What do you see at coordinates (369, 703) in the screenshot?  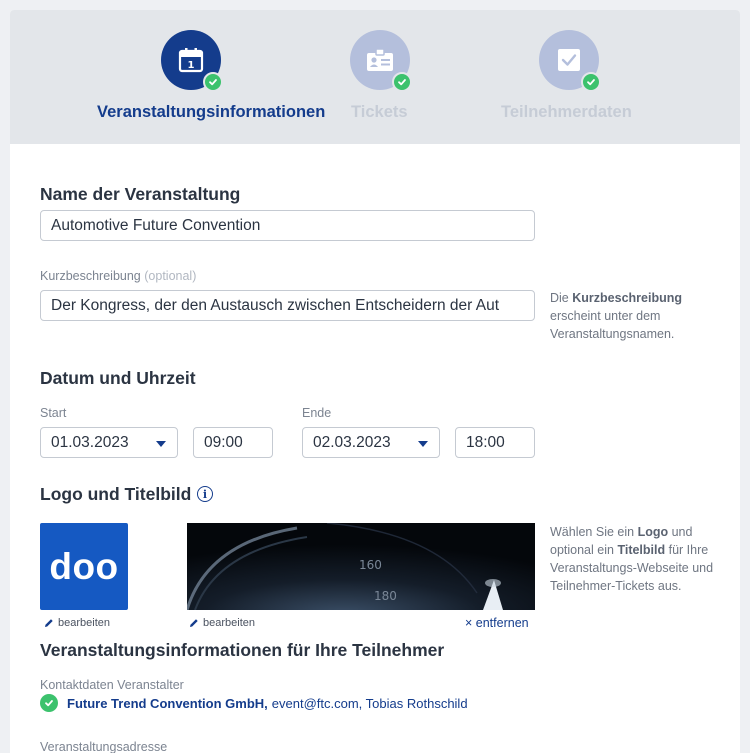 I see `organizer-details: event@ftc.com, Tobias Rothschild` at bounding box center [369, 703].